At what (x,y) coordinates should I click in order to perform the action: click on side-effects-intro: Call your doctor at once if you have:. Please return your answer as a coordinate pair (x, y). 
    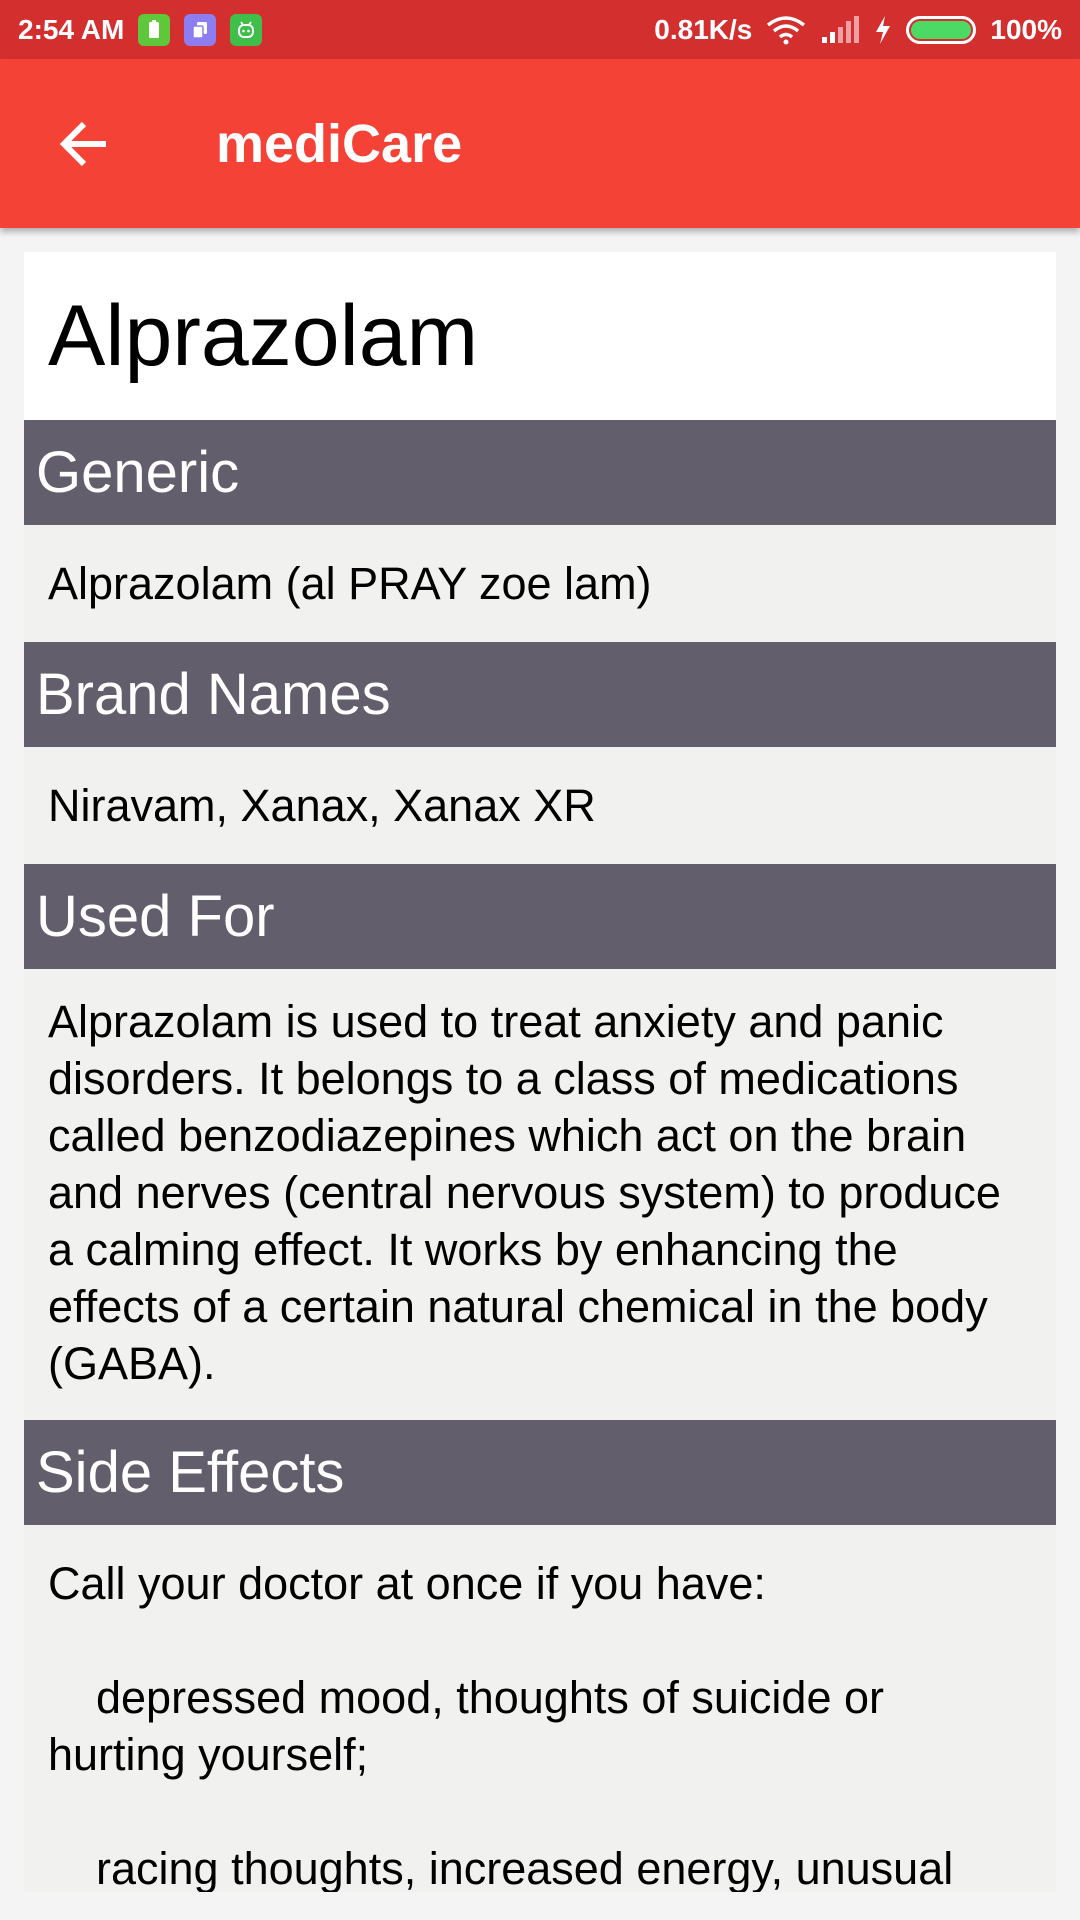
    Looking at the image, I should click on (407, 1583).